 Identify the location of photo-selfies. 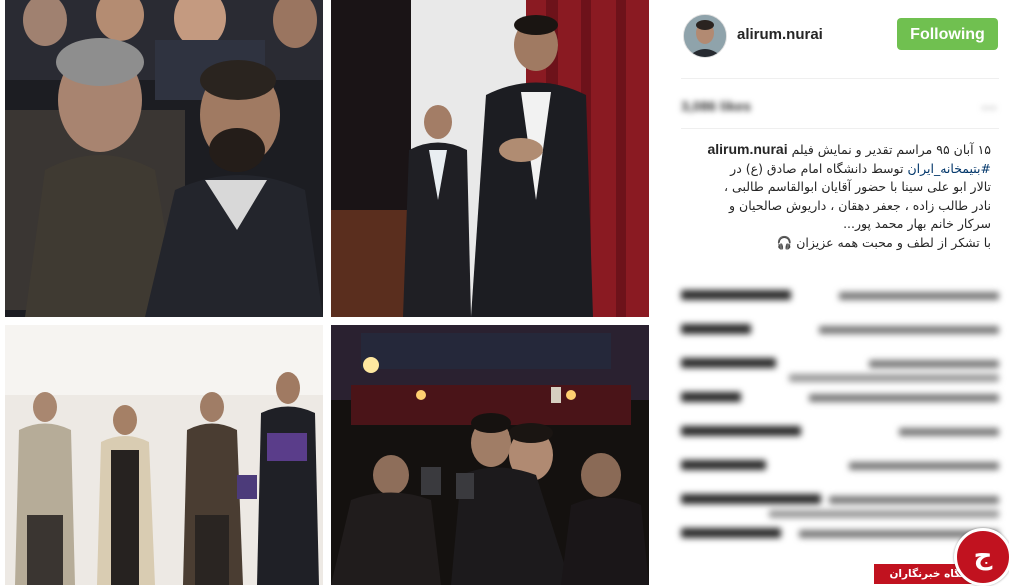
(490, 455).